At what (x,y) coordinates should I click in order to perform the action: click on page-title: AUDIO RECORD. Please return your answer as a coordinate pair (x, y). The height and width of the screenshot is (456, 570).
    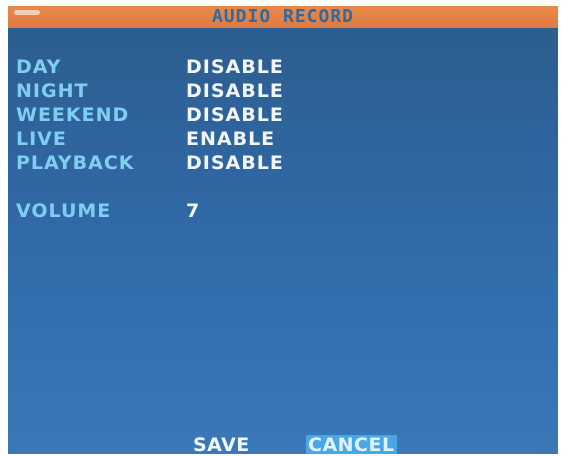
    Looking at the image, I should click on (283, 16).